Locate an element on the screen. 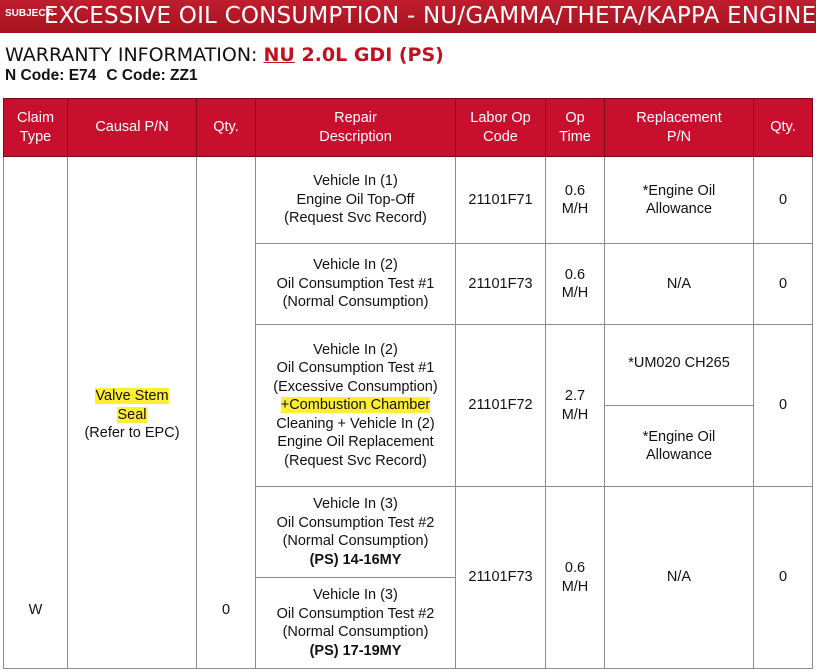 The width and height of the screenshot is (816, 672). header-qty-2: Qty. is located at coordinates (783, 127).